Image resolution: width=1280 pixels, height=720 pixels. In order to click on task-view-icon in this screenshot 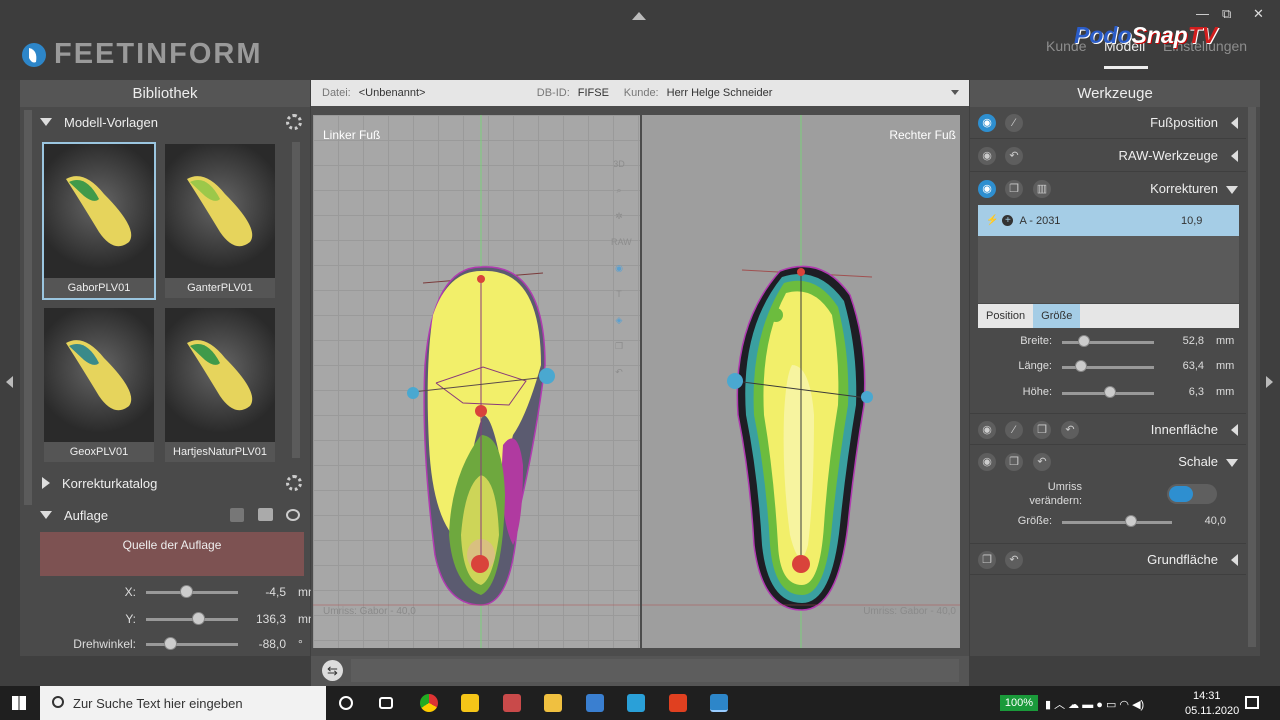, I will do `click(386, 703)`.